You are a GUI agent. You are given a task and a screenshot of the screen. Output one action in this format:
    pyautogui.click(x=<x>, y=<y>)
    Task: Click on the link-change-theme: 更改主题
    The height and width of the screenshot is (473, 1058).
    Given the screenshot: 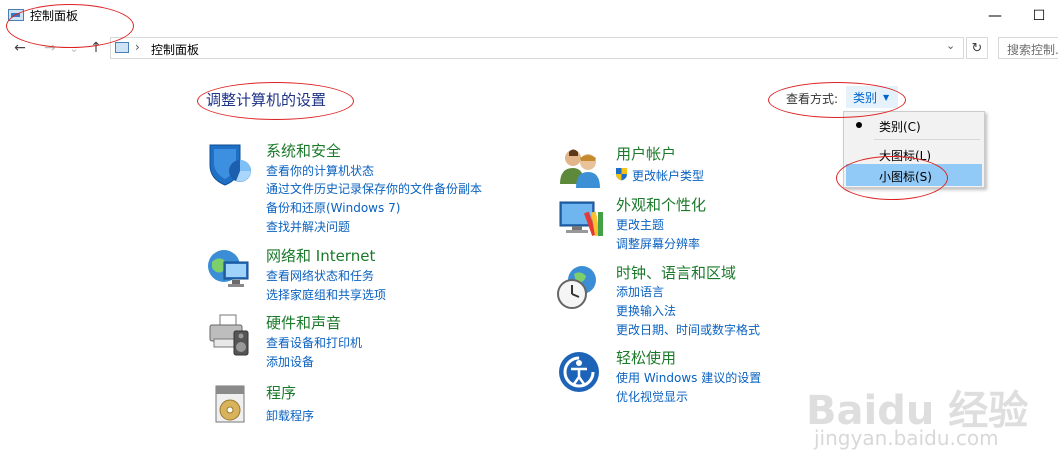 What is the action you would take?
    pyautogui.click(x=640, y=224)
    